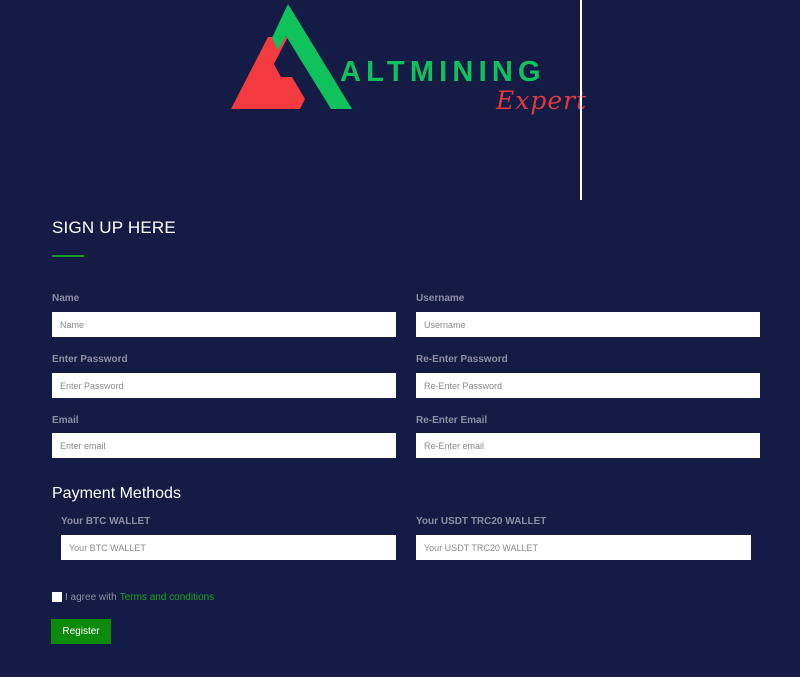  What do you see at coordinates (481, 521) in the screenshot?
I see `usdt-wallet-label: Your USDT TRC20 WALLET` at bounding box center [481, 521].